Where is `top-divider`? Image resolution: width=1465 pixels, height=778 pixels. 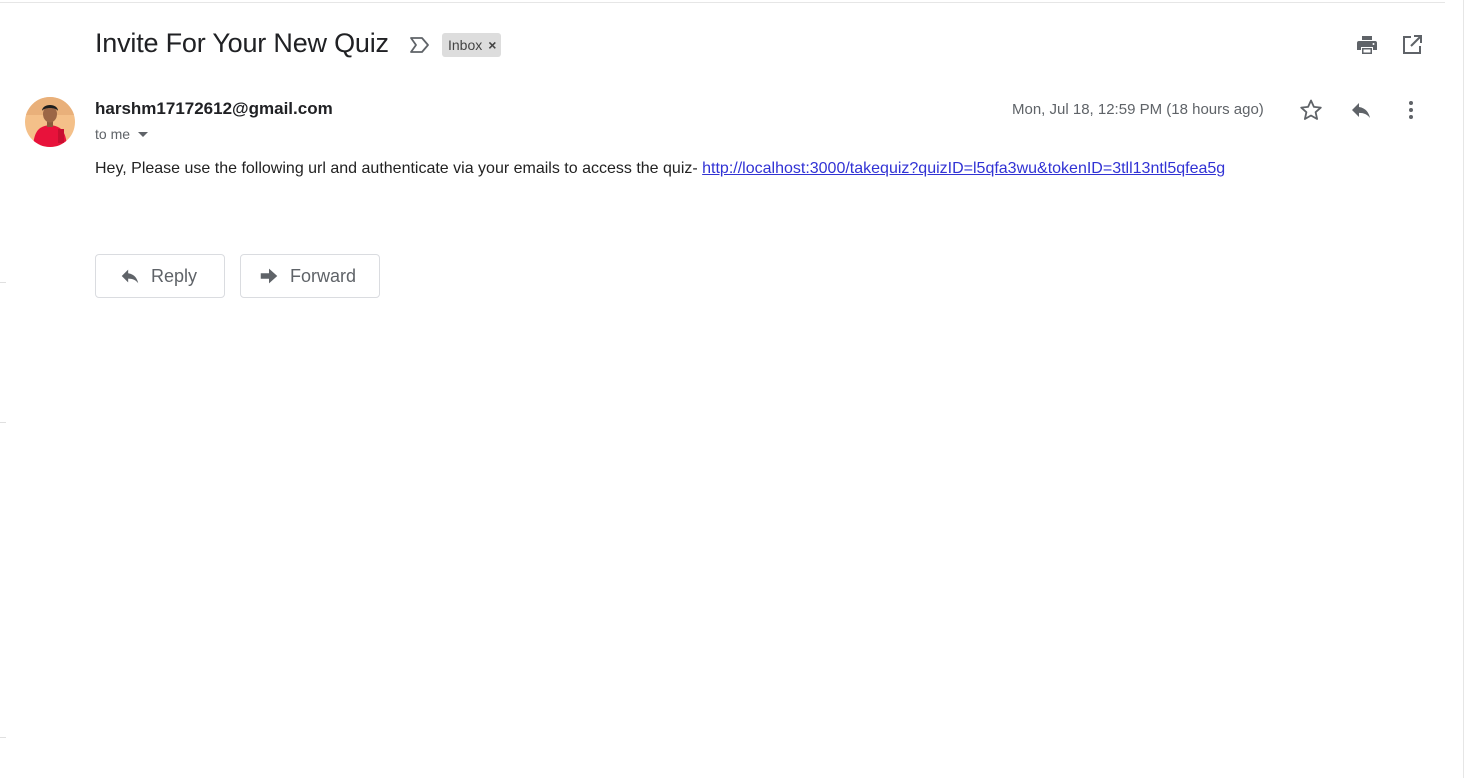
top-divider is located at coordinates (722, 2).